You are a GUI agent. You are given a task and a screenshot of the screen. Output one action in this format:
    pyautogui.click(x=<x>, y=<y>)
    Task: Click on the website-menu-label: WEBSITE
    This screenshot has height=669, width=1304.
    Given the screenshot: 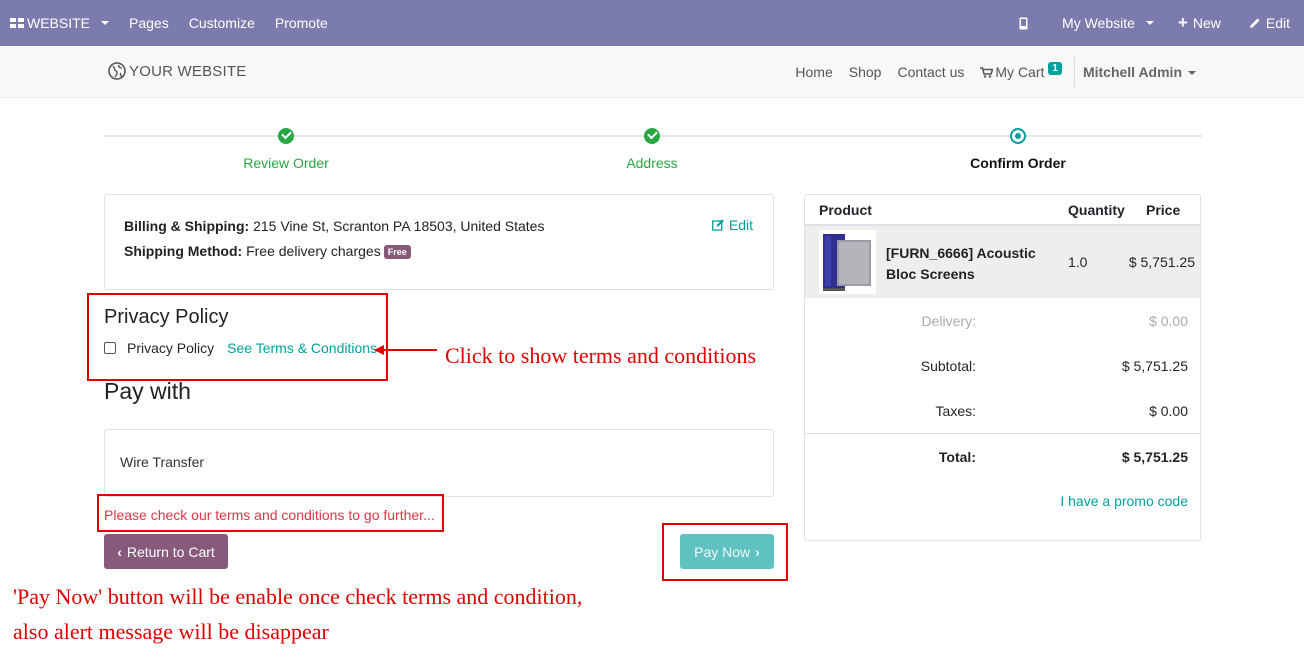 What is the action you would take?
    pyautogui.click(x=59, y=23)
    